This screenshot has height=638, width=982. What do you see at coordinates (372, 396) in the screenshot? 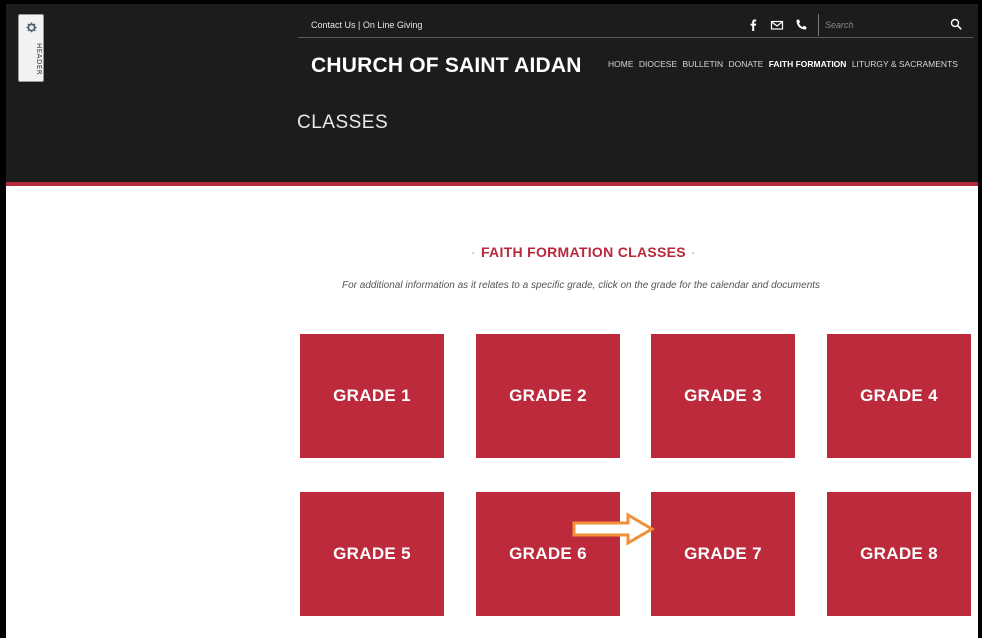
I see `grade-1-tile: GRADE 1` at bounding box center [372, 396].